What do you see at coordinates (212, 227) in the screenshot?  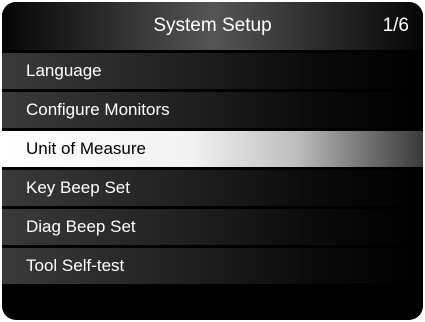 I see `menu-item-diag-beep-set: Diag Beep Set` at bounding box center [212, 227].